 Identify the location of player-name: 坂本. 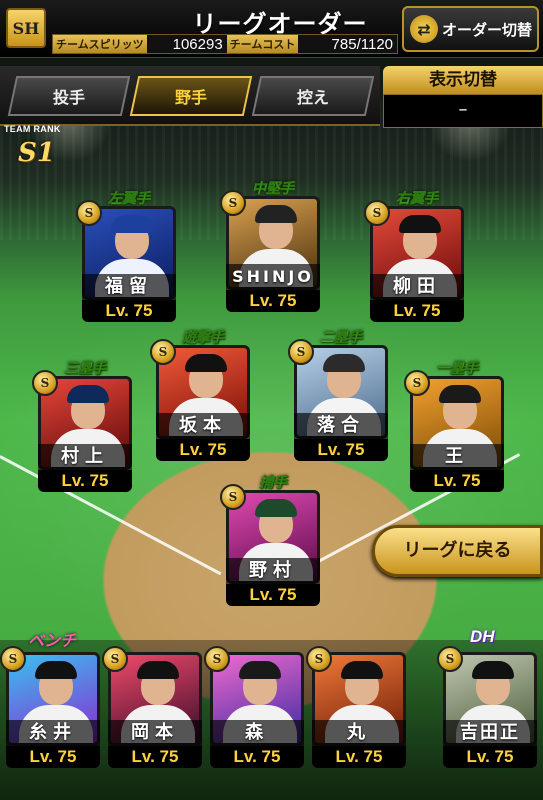
(203, 426).